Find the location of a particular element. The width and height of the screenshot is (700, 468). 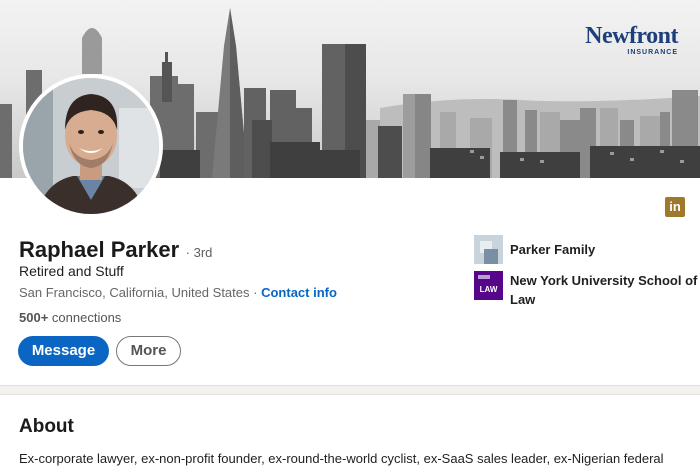

current-company-name: Parker Family is located at coordinates (553, 249).